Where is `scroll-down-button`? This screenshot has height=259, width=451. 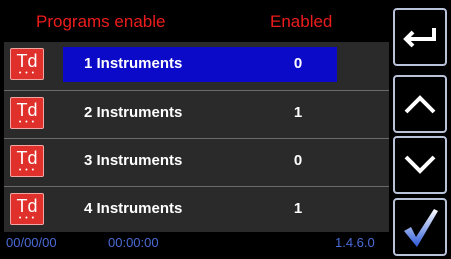
scroll-down-button is located at coordinates (420, 165).